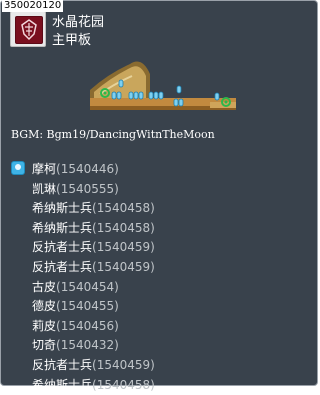  What do you see at coordinates (87, 169) in the screenshot?
I see `npc-id: (1540446)` at bounding box center [87, 169].